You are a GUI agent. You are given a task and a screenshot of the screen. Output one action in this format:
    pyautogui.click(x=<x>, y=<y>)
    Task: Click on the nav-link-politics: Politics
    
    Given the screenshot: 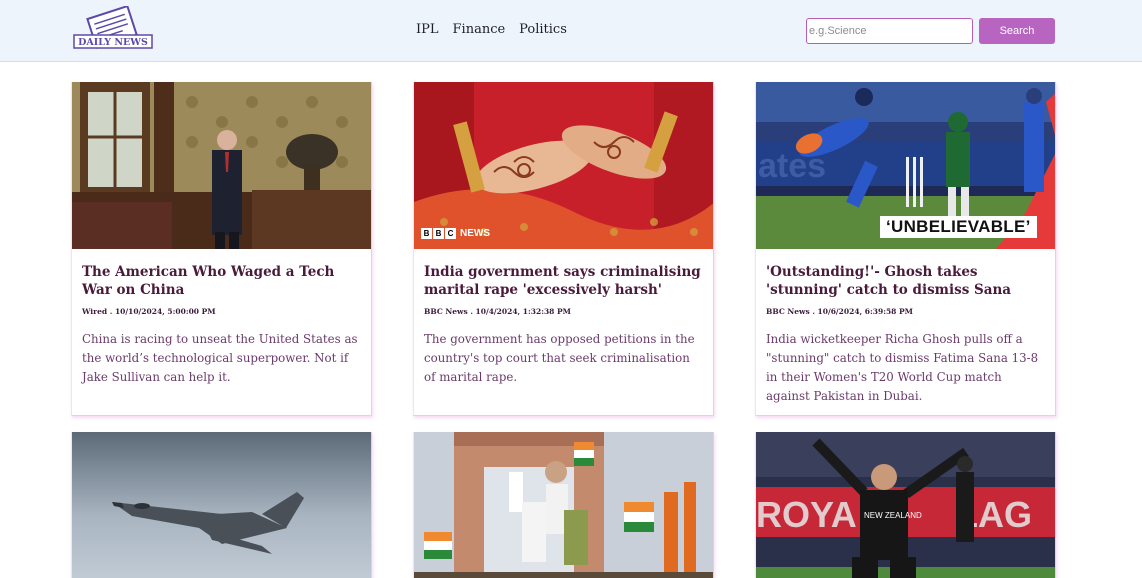 What is the action you would take?
    pyautogui.click(x=543, y=29)
    